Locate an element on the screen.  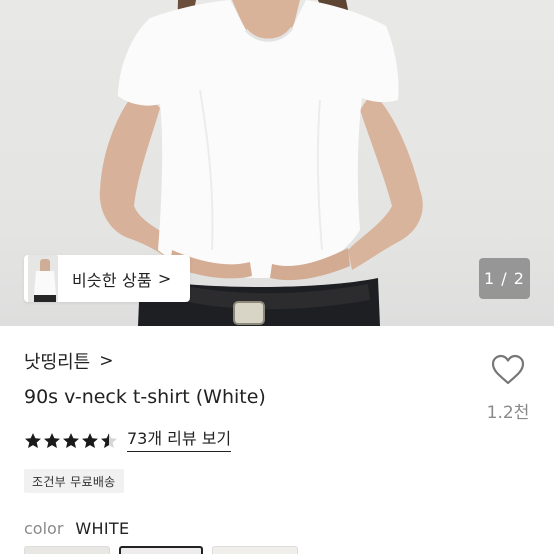
star-rating is located at coordinates (71, 441).